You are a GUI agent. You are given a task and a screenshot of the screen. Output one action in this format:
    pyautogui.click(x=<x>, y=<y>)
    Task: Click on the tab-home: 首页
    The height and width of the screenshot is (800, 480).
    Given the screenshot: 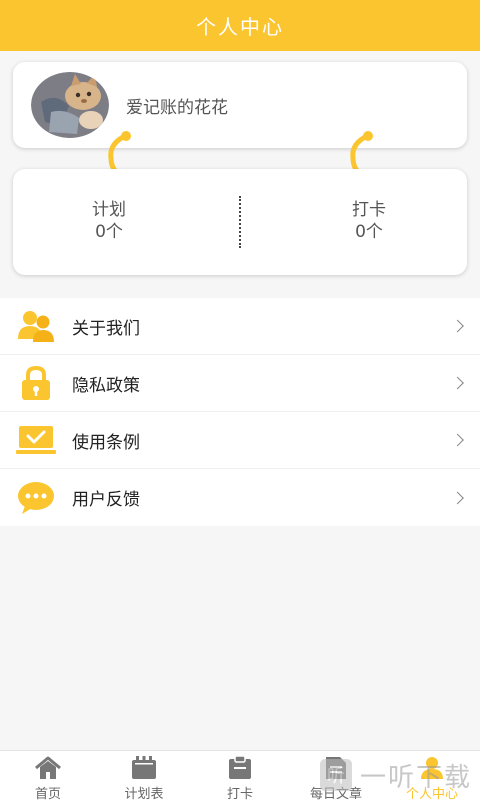 What is the action you would take?
    pyautogui.click(x=48, y=775)
    